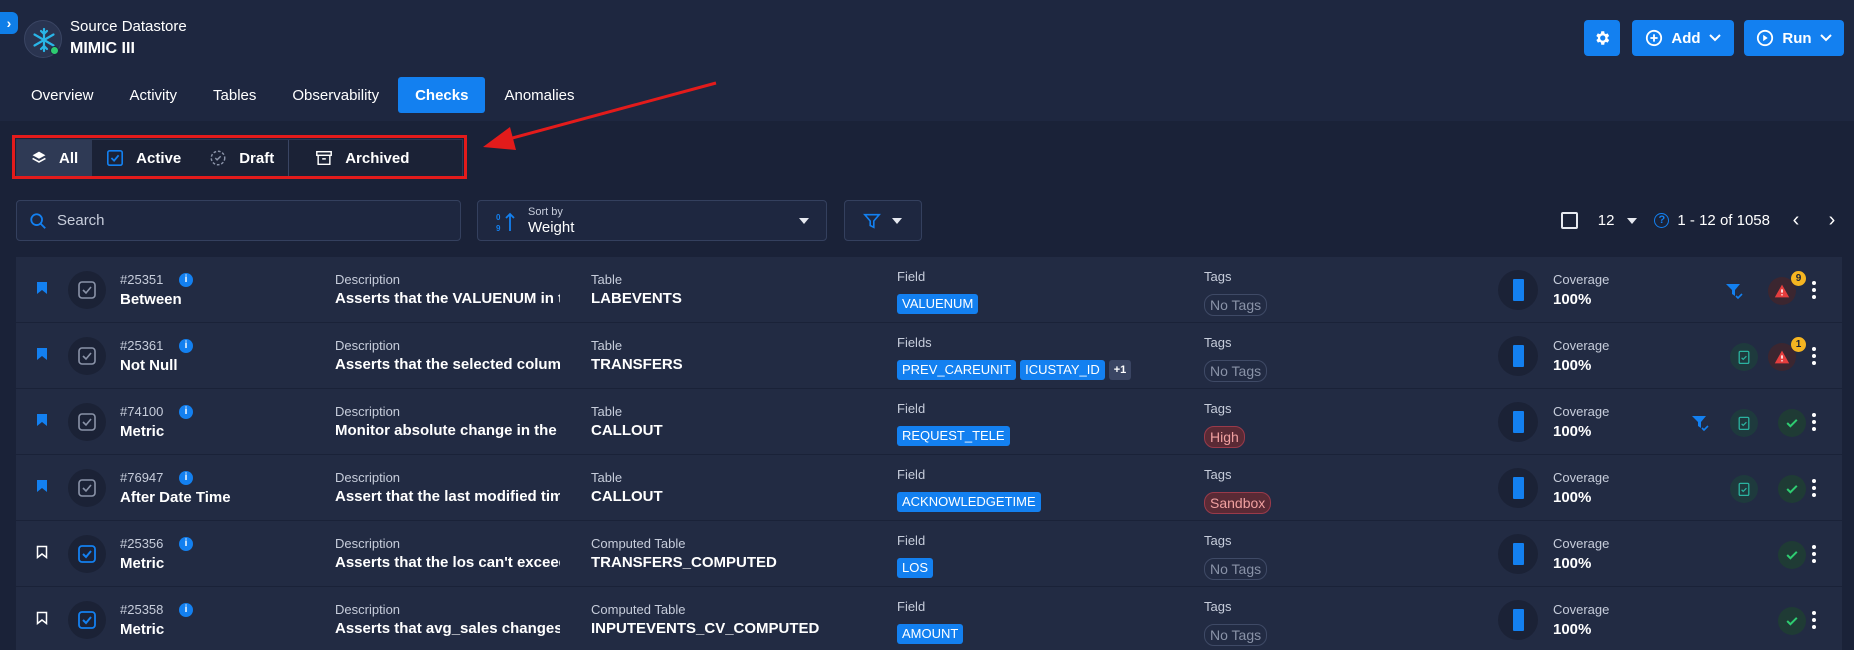 The height and width of the screenshot is (650, 1854). Describe the element at coordinates (356, 158) in the screenshot. I see `filter-archived: Archived` at that location.